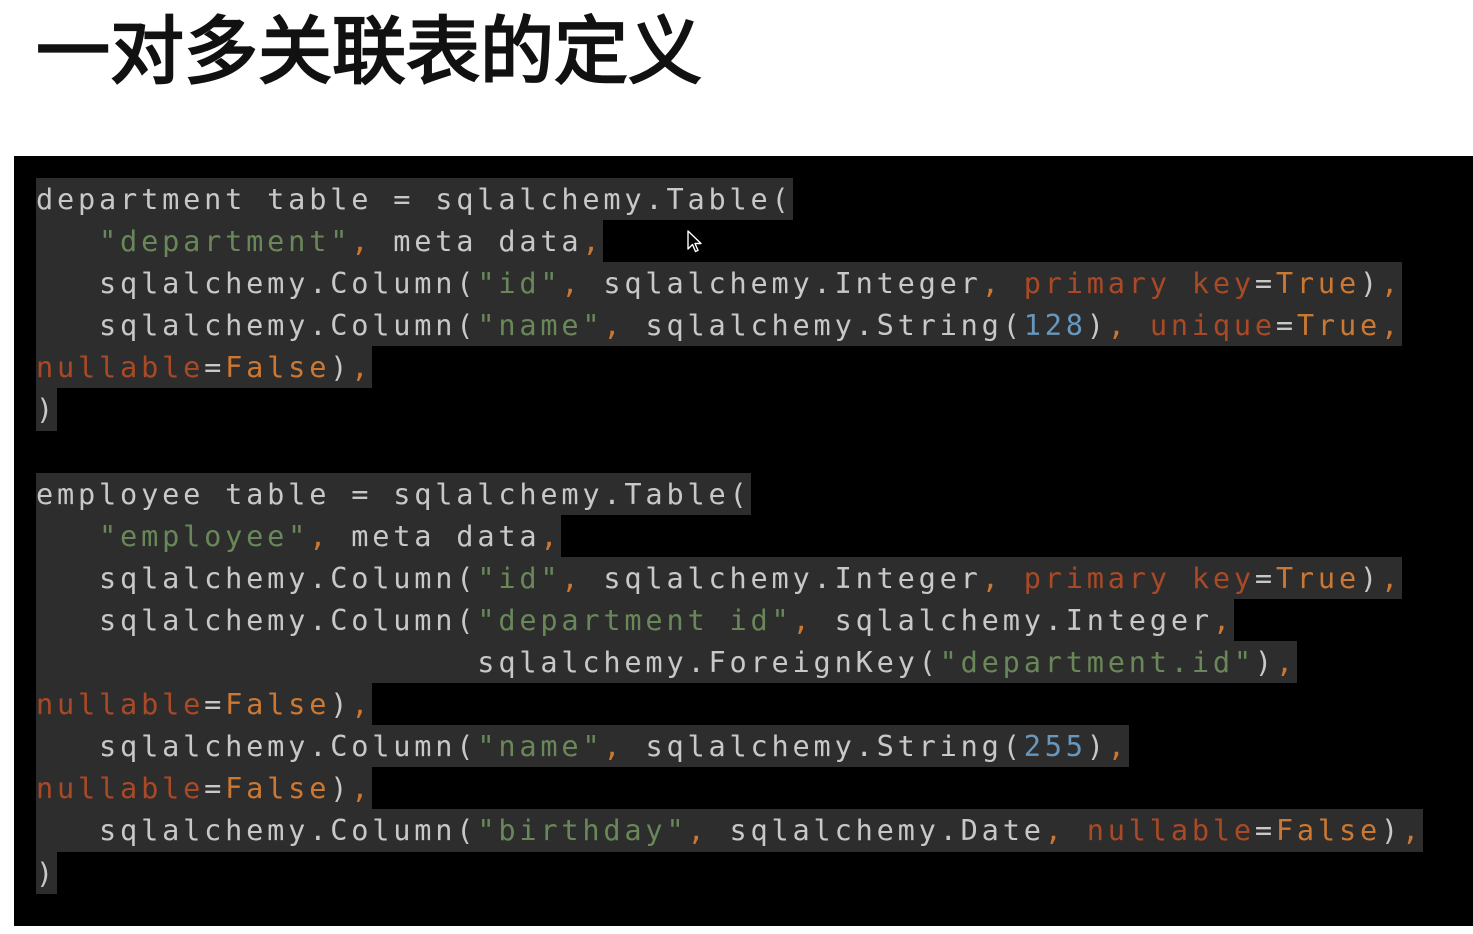 Image resolution: width=1473 pixels, height=934 pixels. I want to click on code-line: department table = sqlalchemy.Table(, so click(729, 199).